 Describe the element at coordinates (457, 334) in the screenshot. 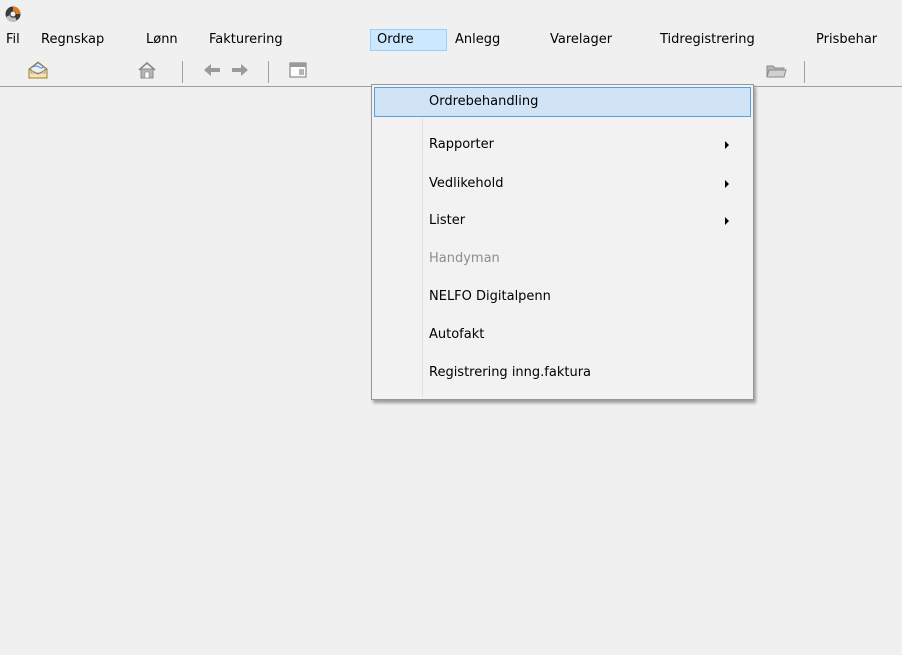

I see `menu-item-label: Autofakt` at that location.